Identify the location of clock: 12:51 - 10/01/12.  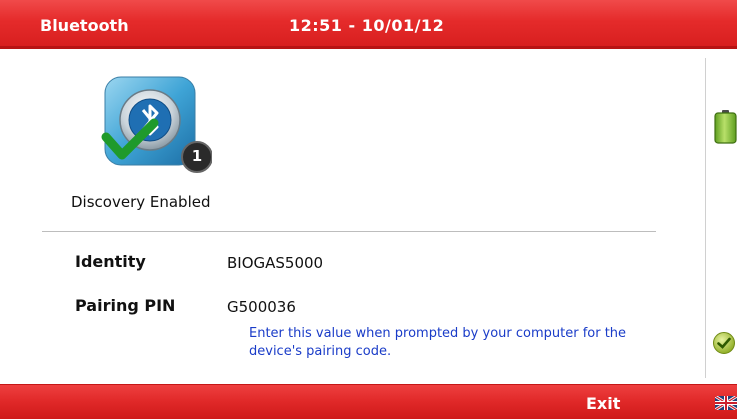
(367, 25).